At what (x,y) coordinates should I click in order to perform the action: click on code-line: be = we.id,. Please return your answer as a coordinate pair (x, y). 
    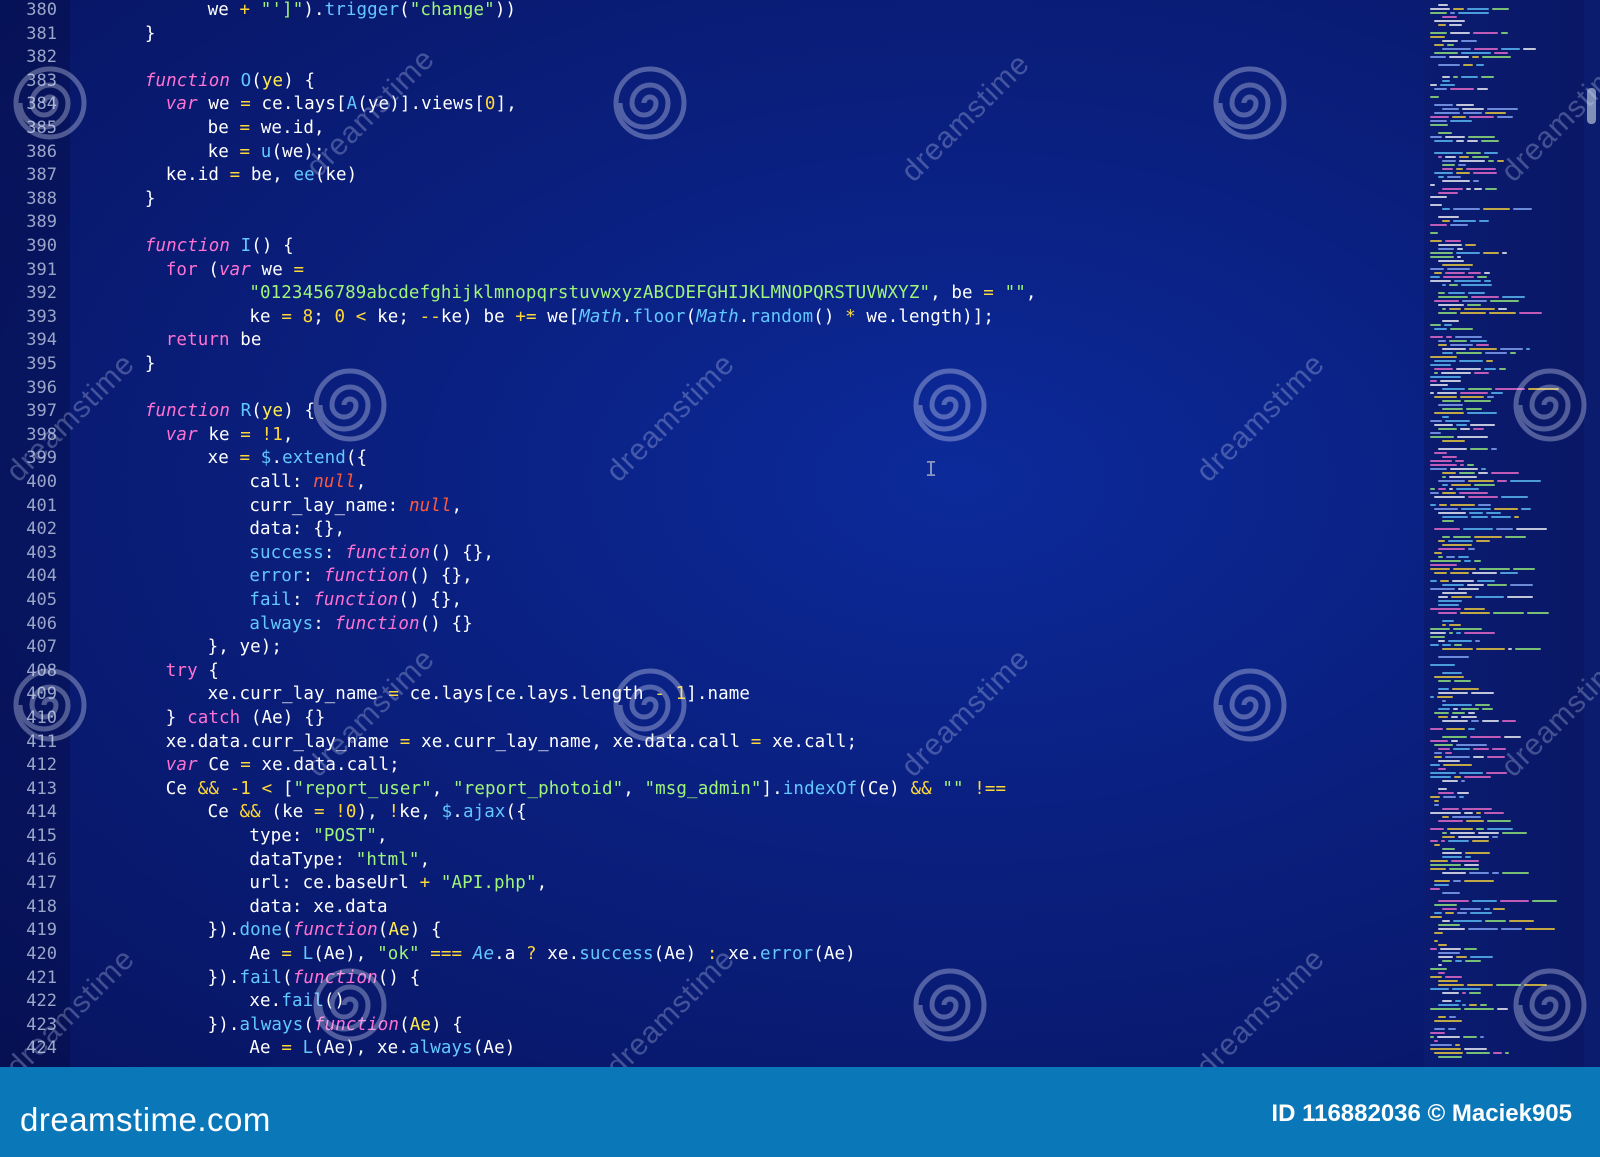
    Looking at the image, I should click on (204, 129).